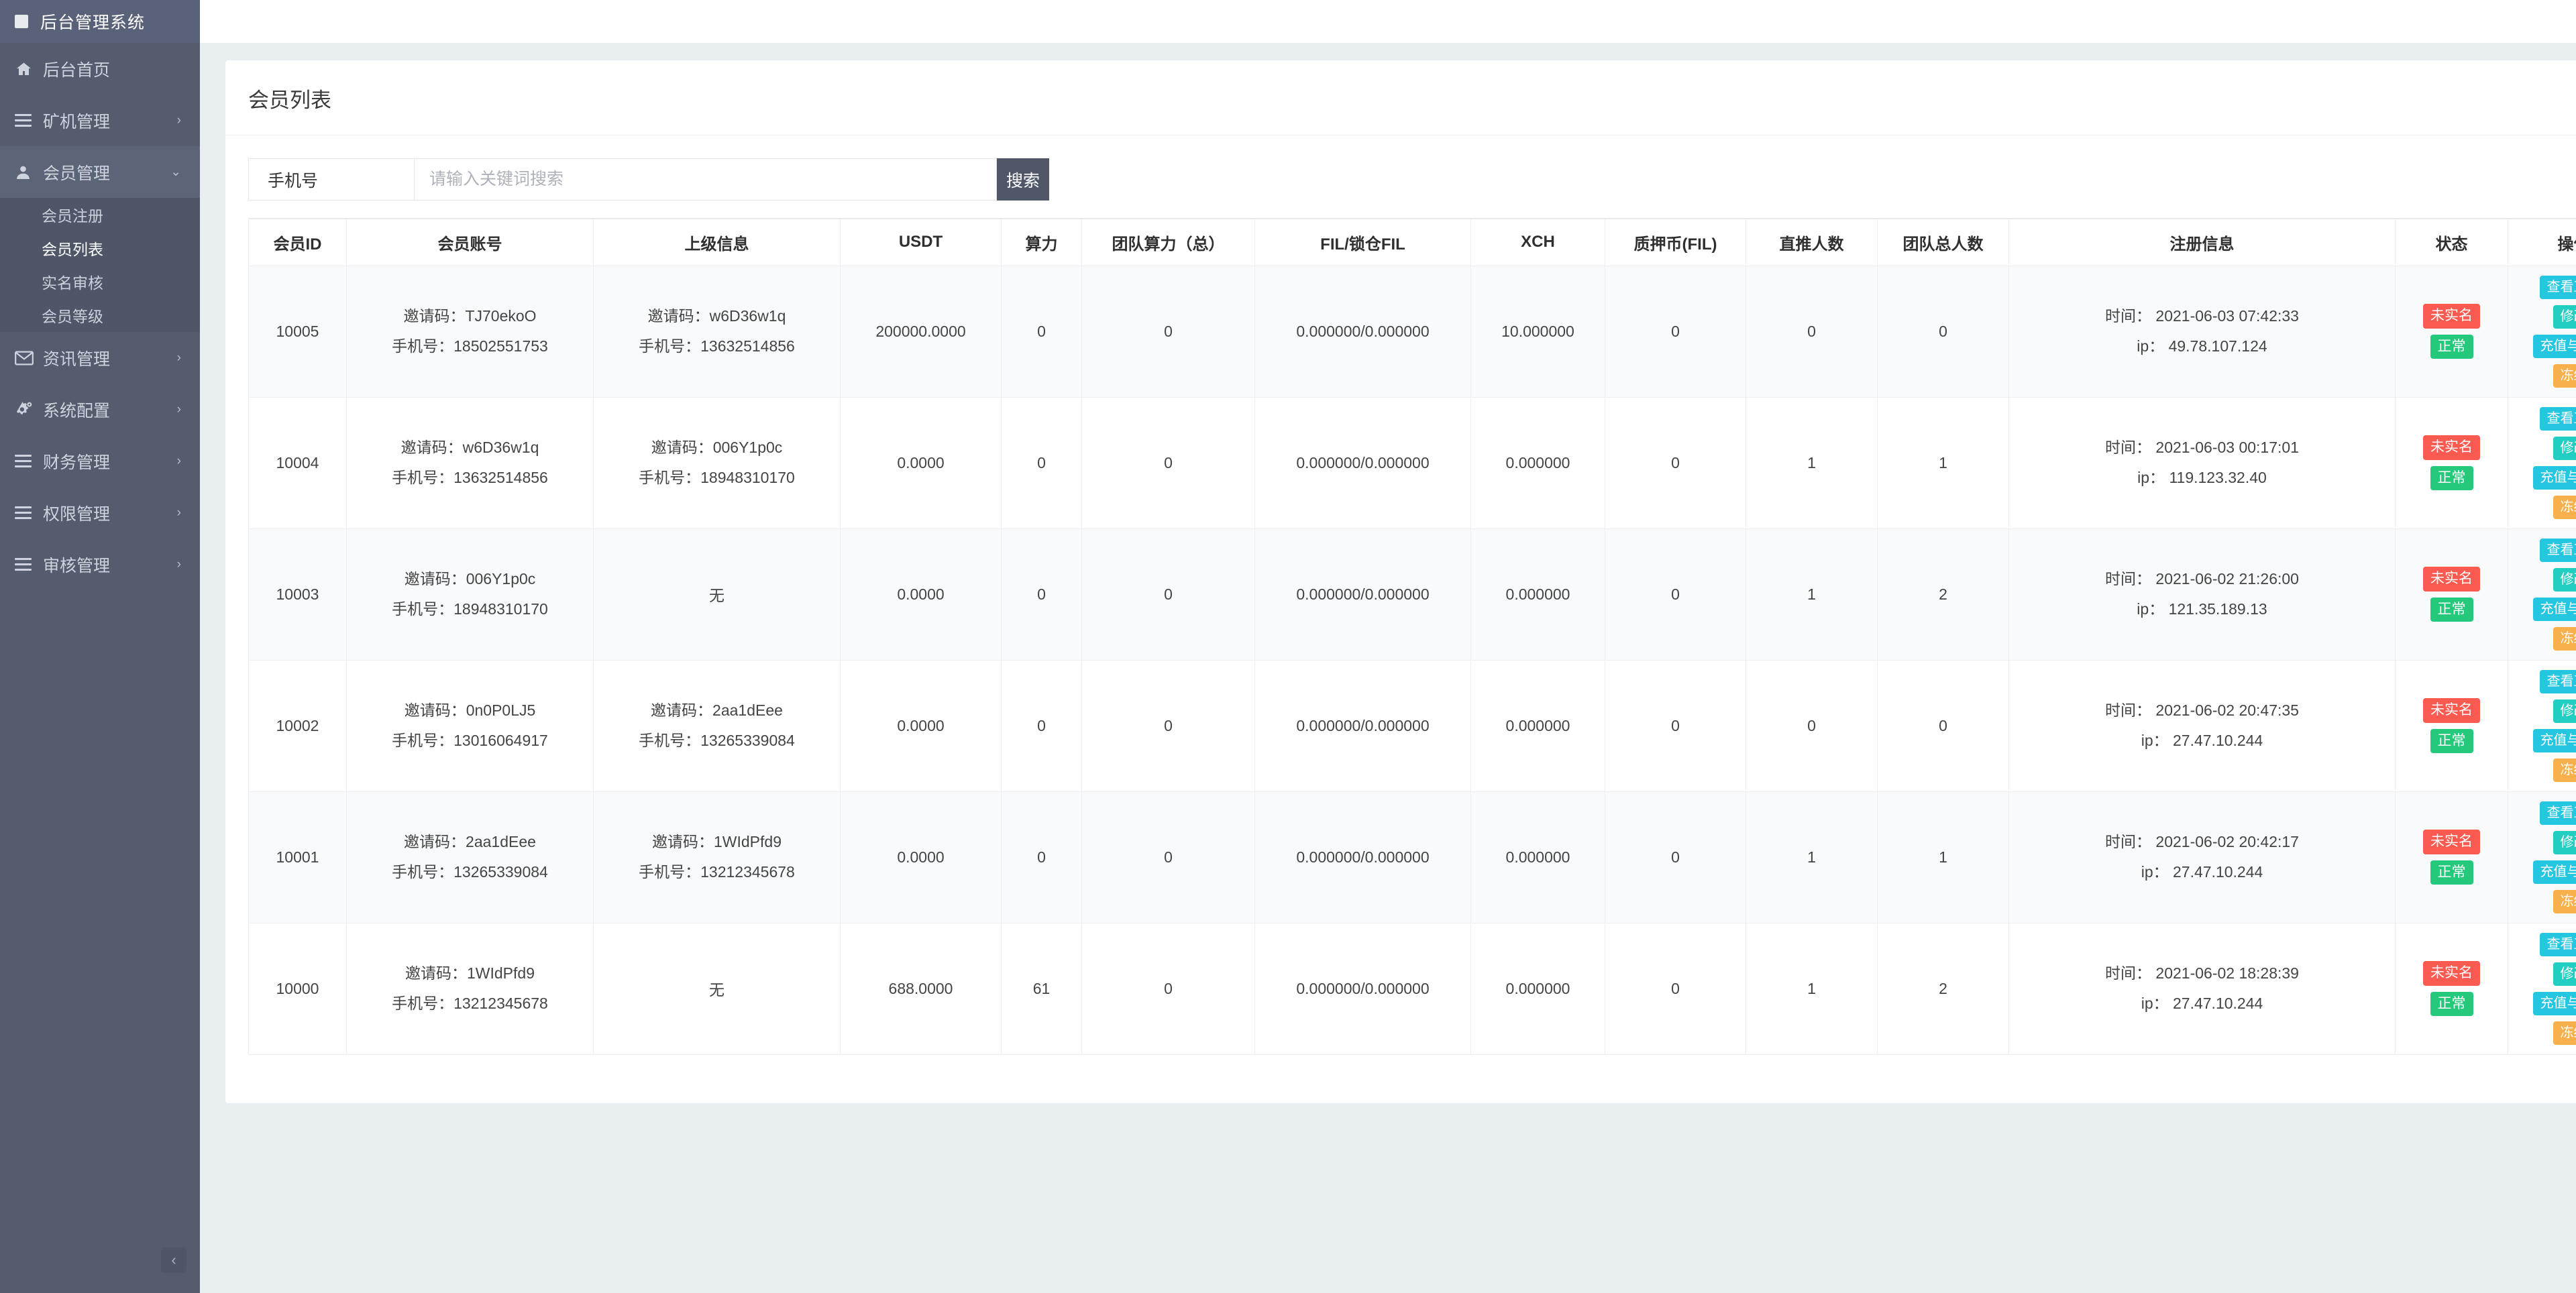 This screenshot has width=2576, height=1293. What do you see at coordinates (100, 564) in the screenshot?
I see `sidebar-item-7: 审核管理 ›` at bounding box center [100, 564].